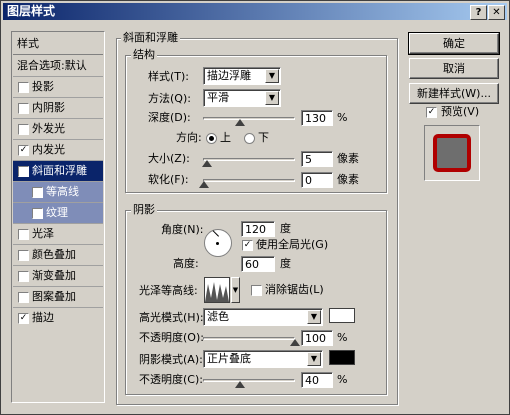  I want to click on sidebar-item-pattern-overlay: 图案叠加, so click(58, 297).